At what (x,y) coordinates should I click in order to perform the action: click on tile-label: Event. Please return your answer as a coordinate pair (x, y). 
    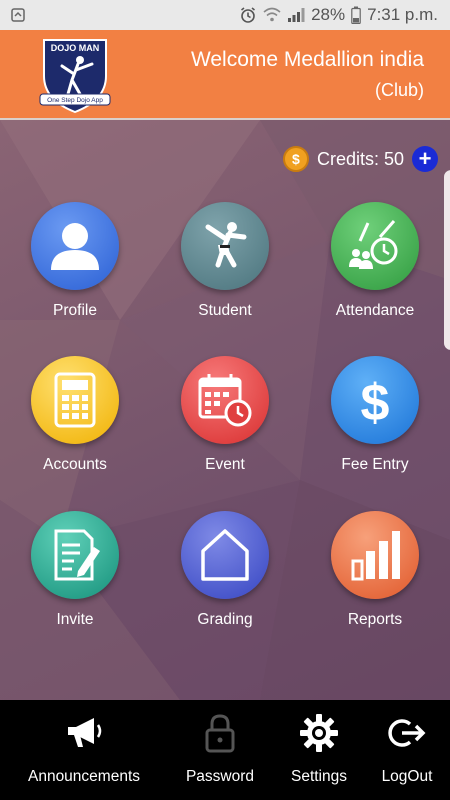
    Looking at the image, I should click on (225, 464).